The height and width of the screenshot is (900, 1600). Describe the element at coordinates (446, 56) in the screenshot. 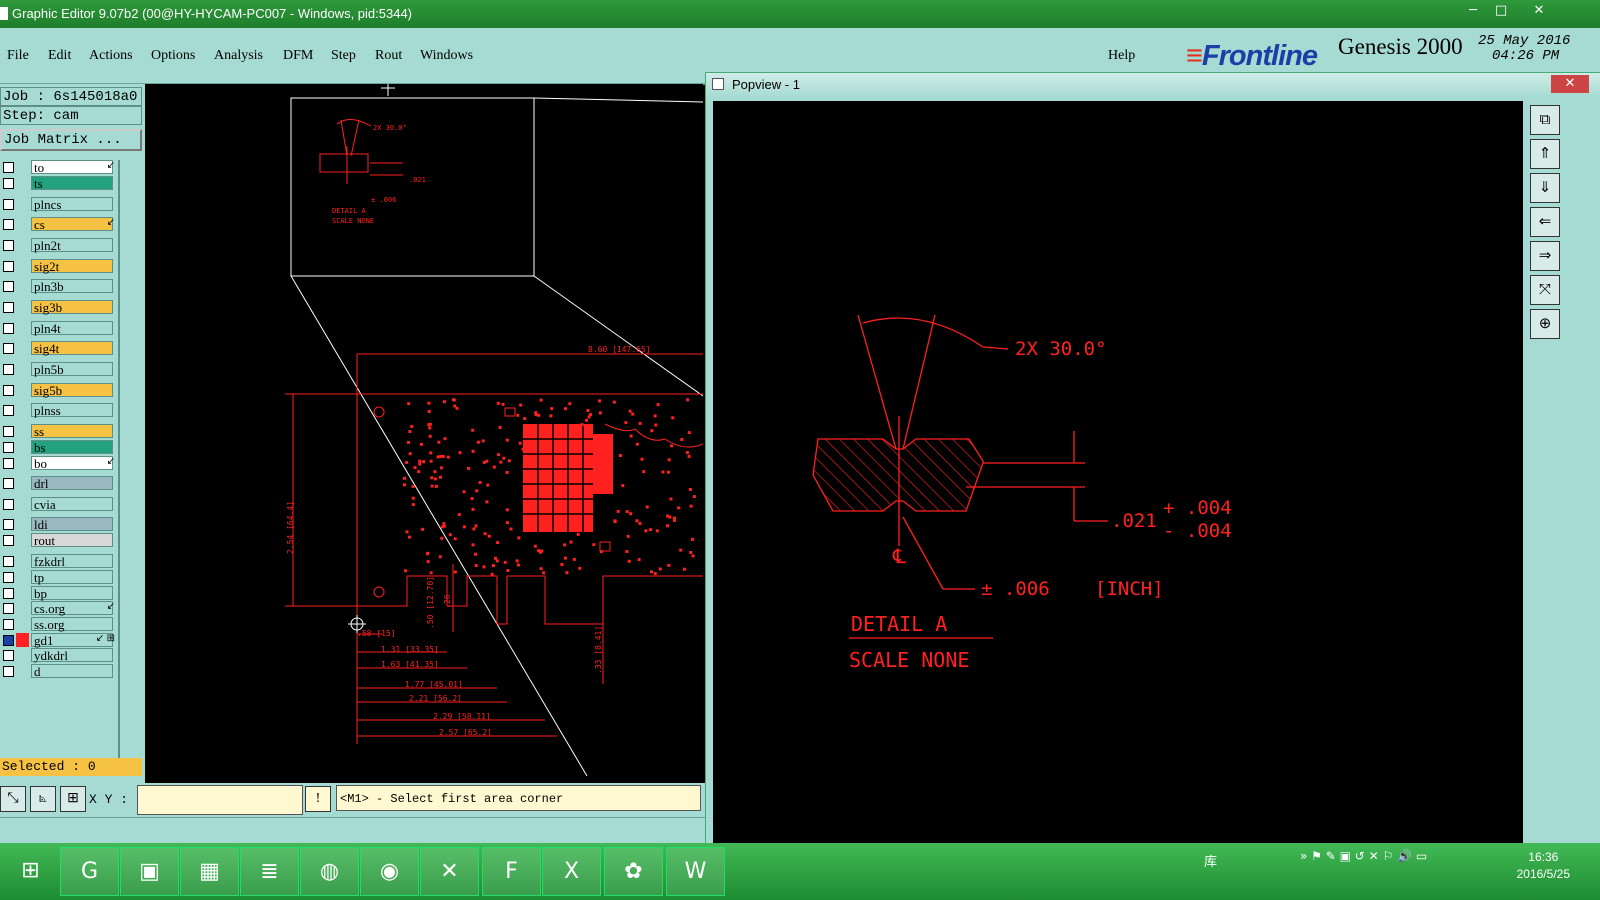

I see `menu-windows: Windows` at that location.